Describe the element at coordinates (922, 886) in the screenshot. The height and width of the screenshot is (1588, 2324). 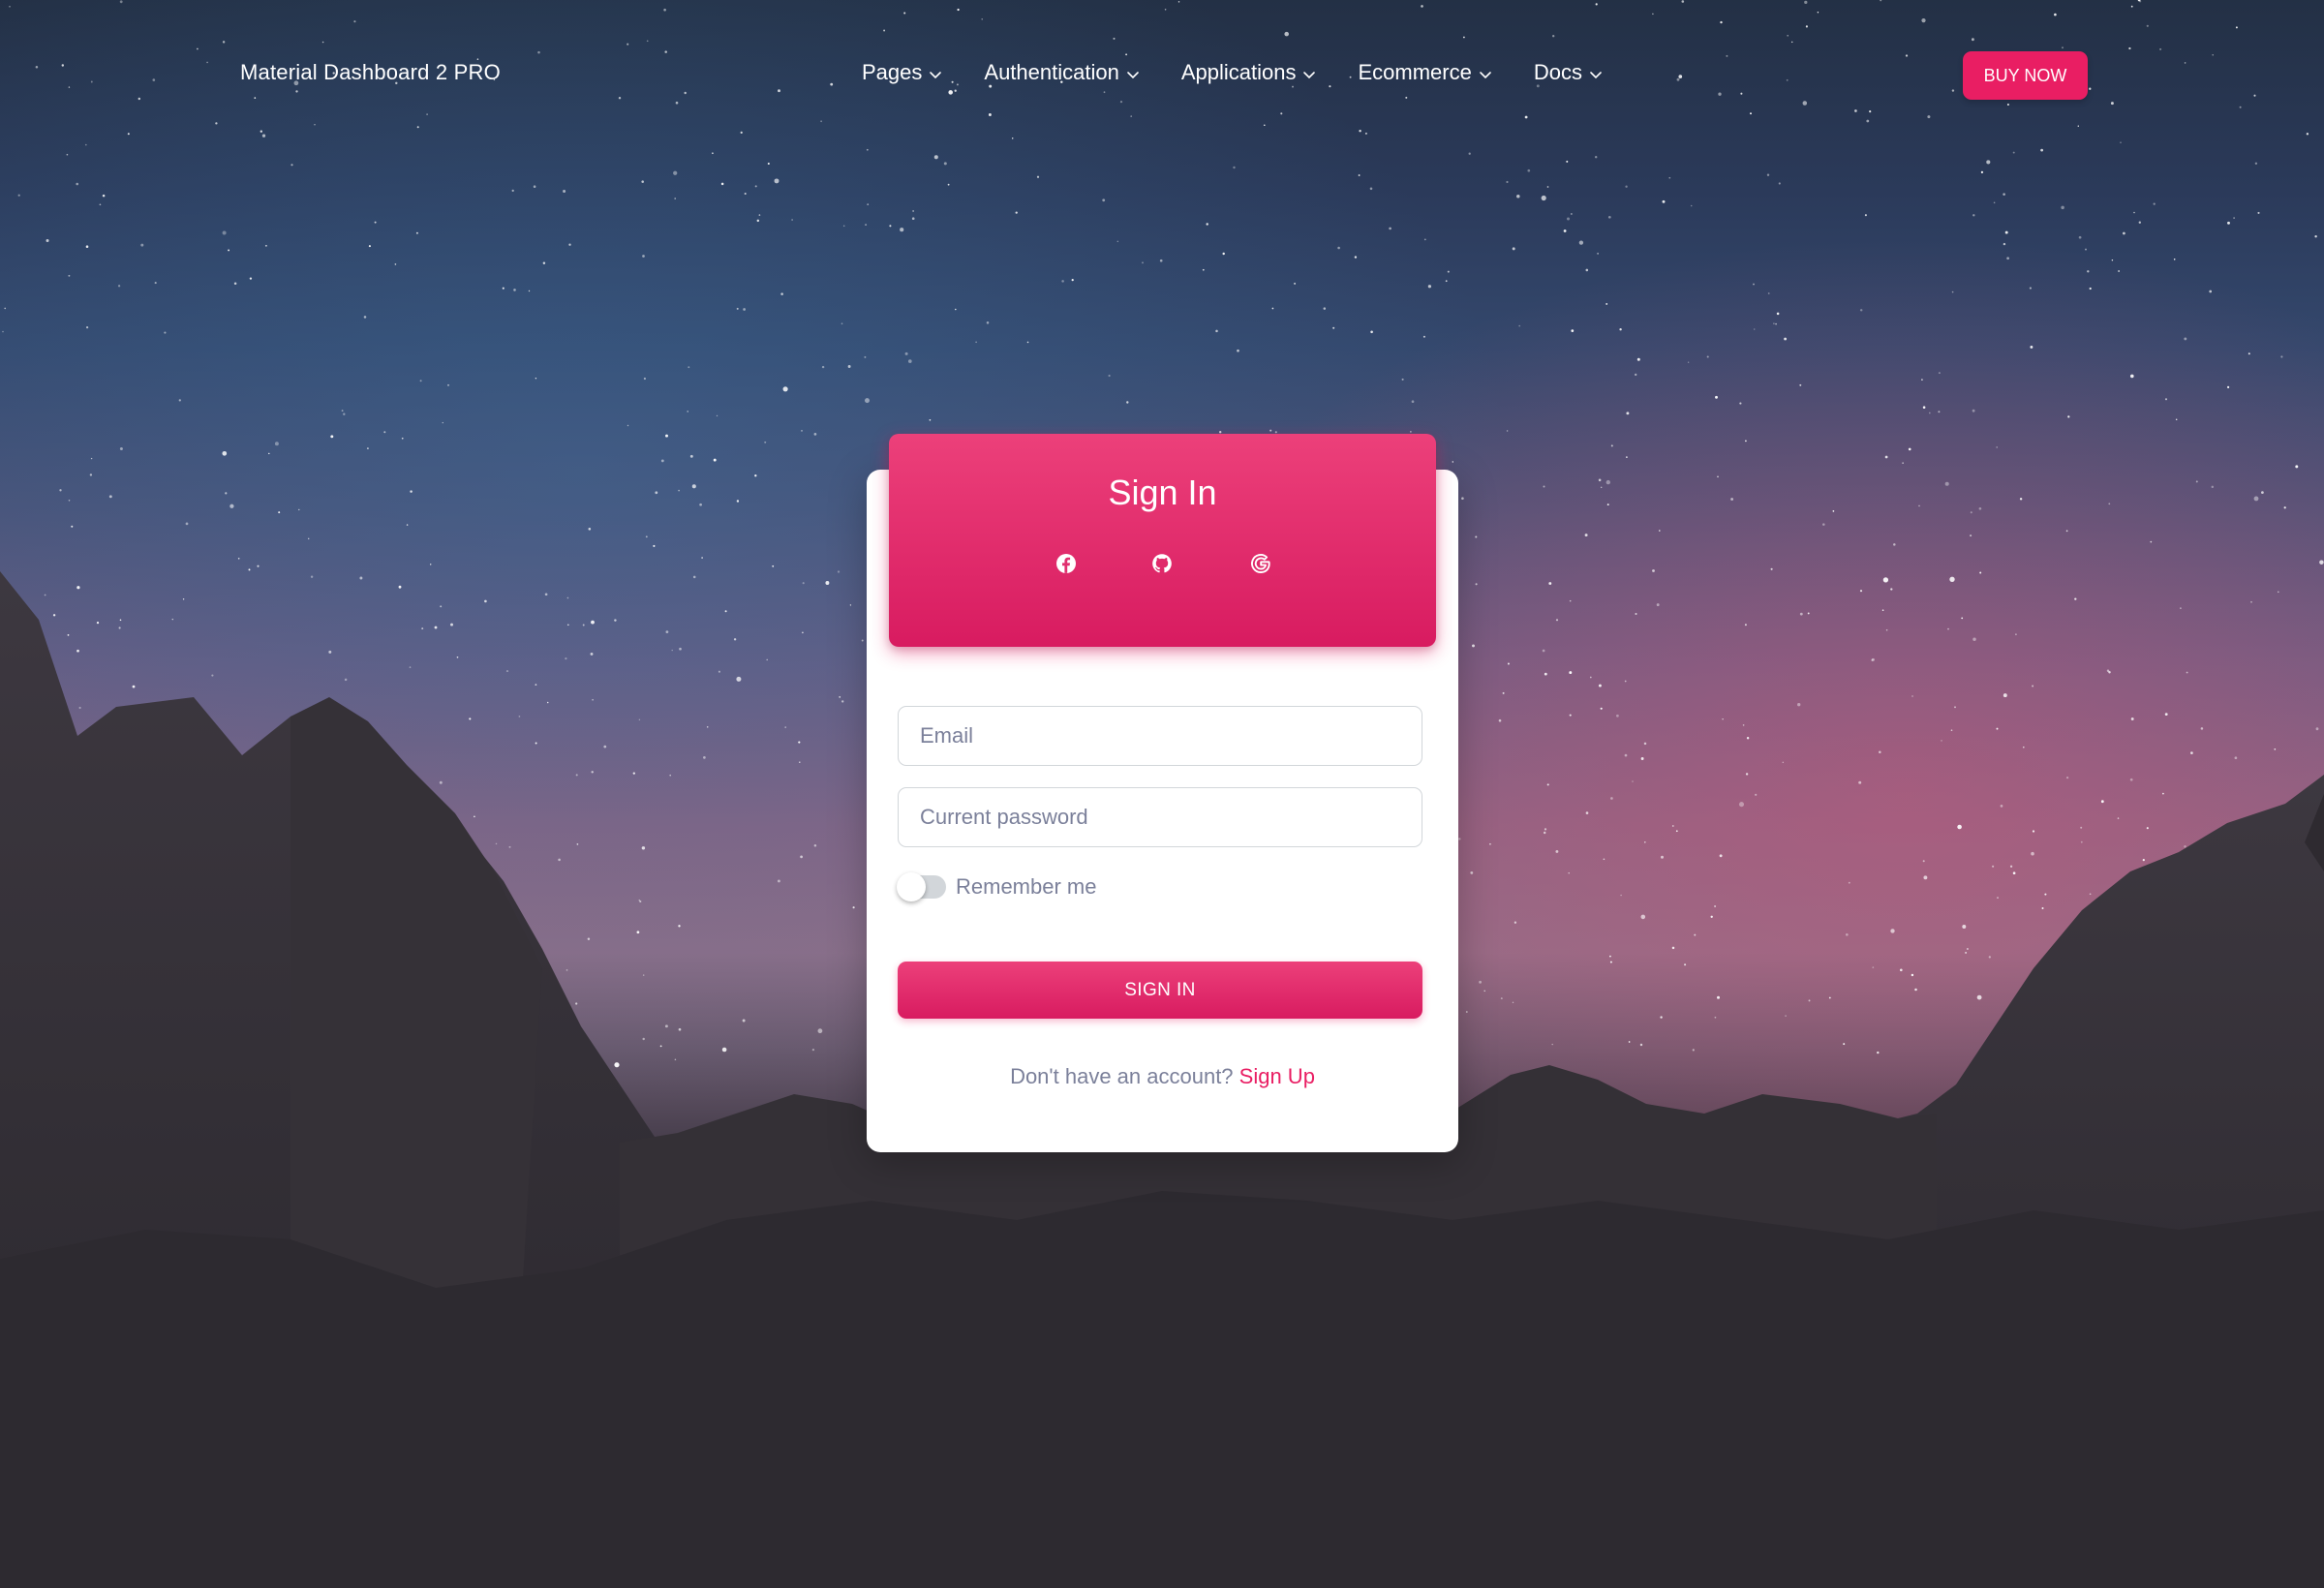
I see `remember-me-toggle` at that location.